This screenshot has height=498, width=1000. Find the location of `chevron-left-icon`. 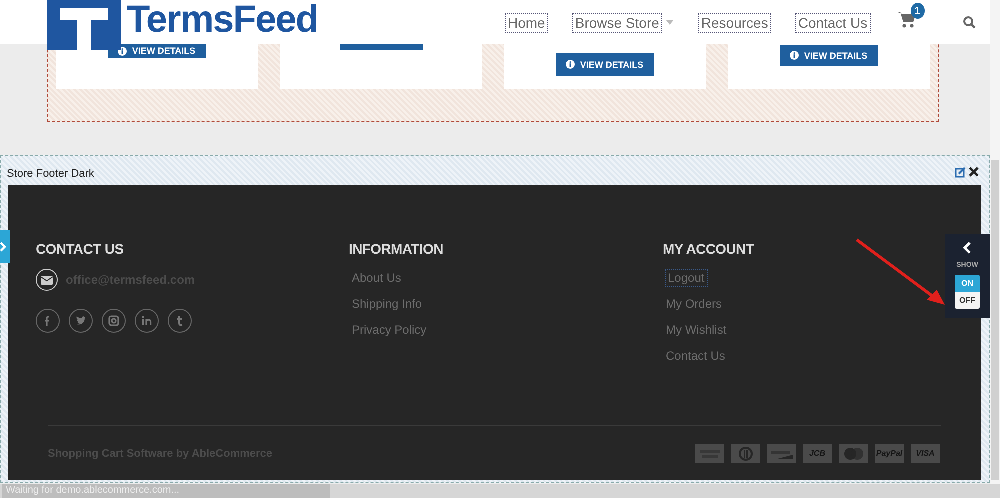

chevron-left-icon is located at coordinates (967, 248).